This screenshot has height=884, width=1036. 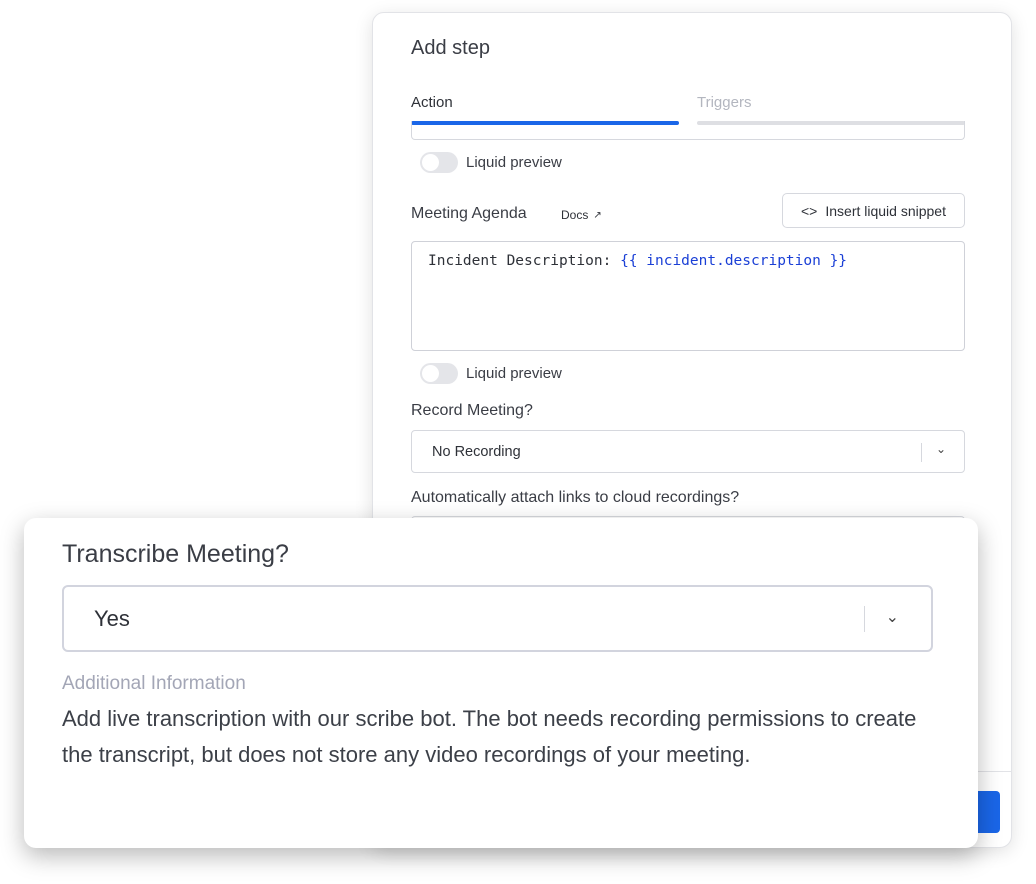 I want to click on record-meeting-select: No Recording ⌄, so click(x=688, y=451).